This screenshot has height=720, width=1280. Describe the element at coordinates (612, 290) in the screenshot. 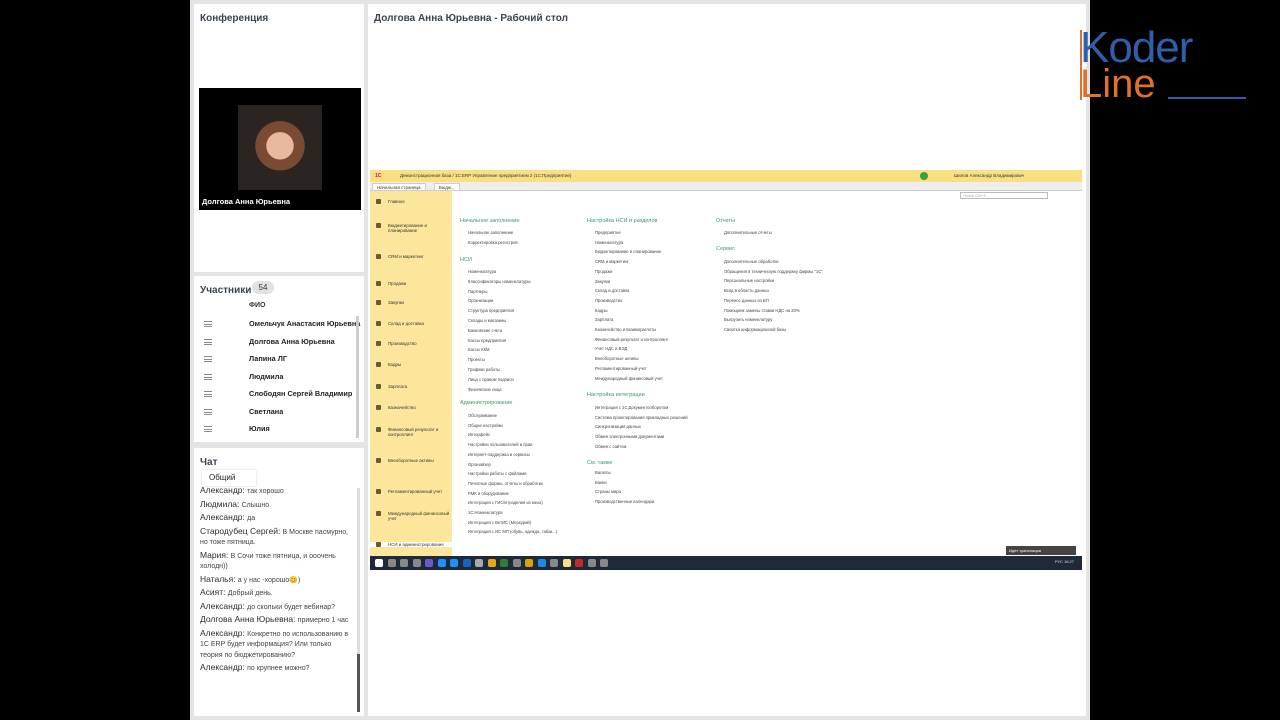

I see `onec-link: Склад и доставка` at that location.